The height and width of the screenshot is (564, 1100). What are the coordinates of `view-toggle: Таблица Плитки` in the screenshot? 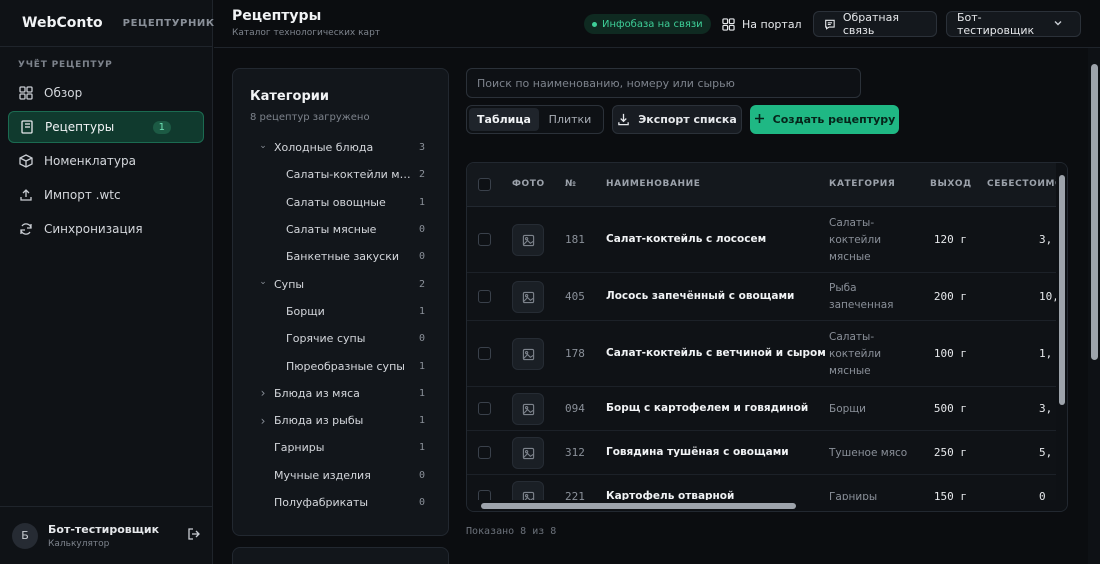 It's located at (535, 119).